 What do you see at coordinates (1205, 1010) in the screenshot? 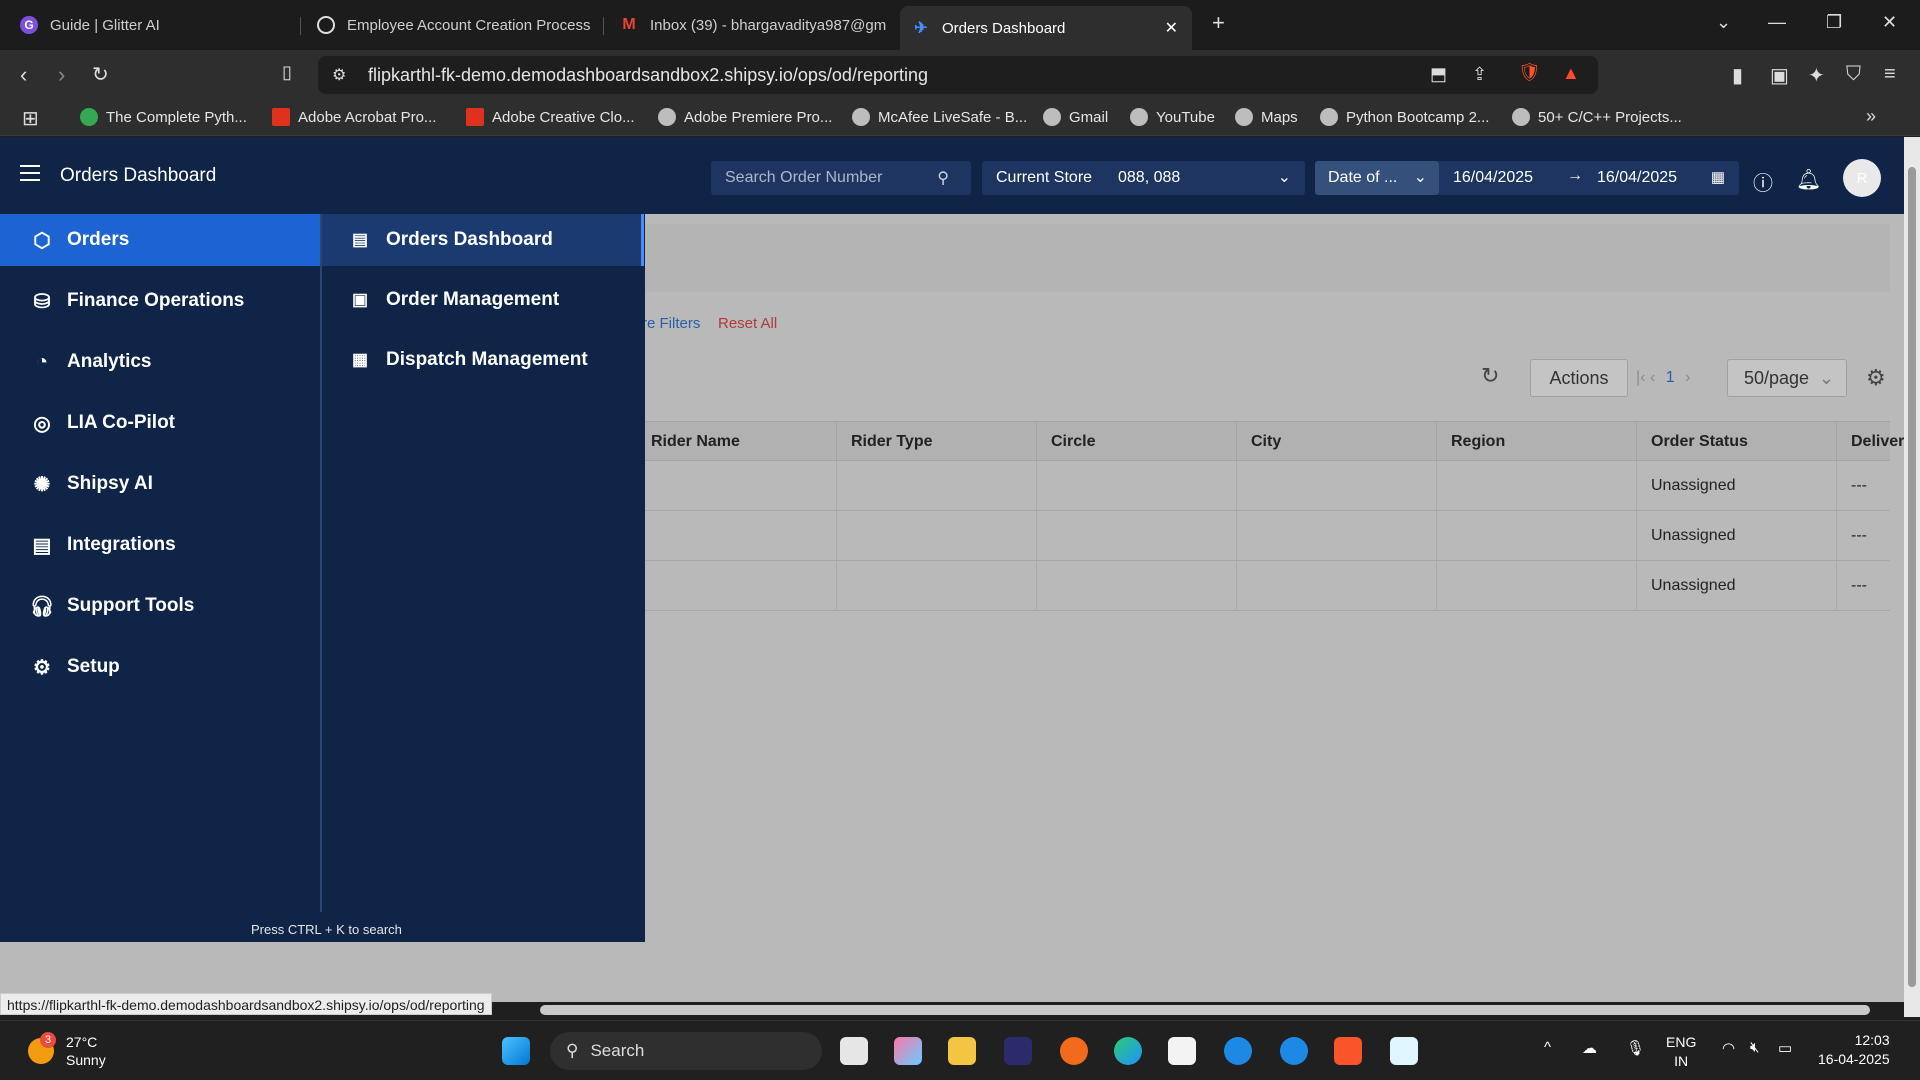
I see `horizontal-scrollbar` at bounding box center [1205, 1010].